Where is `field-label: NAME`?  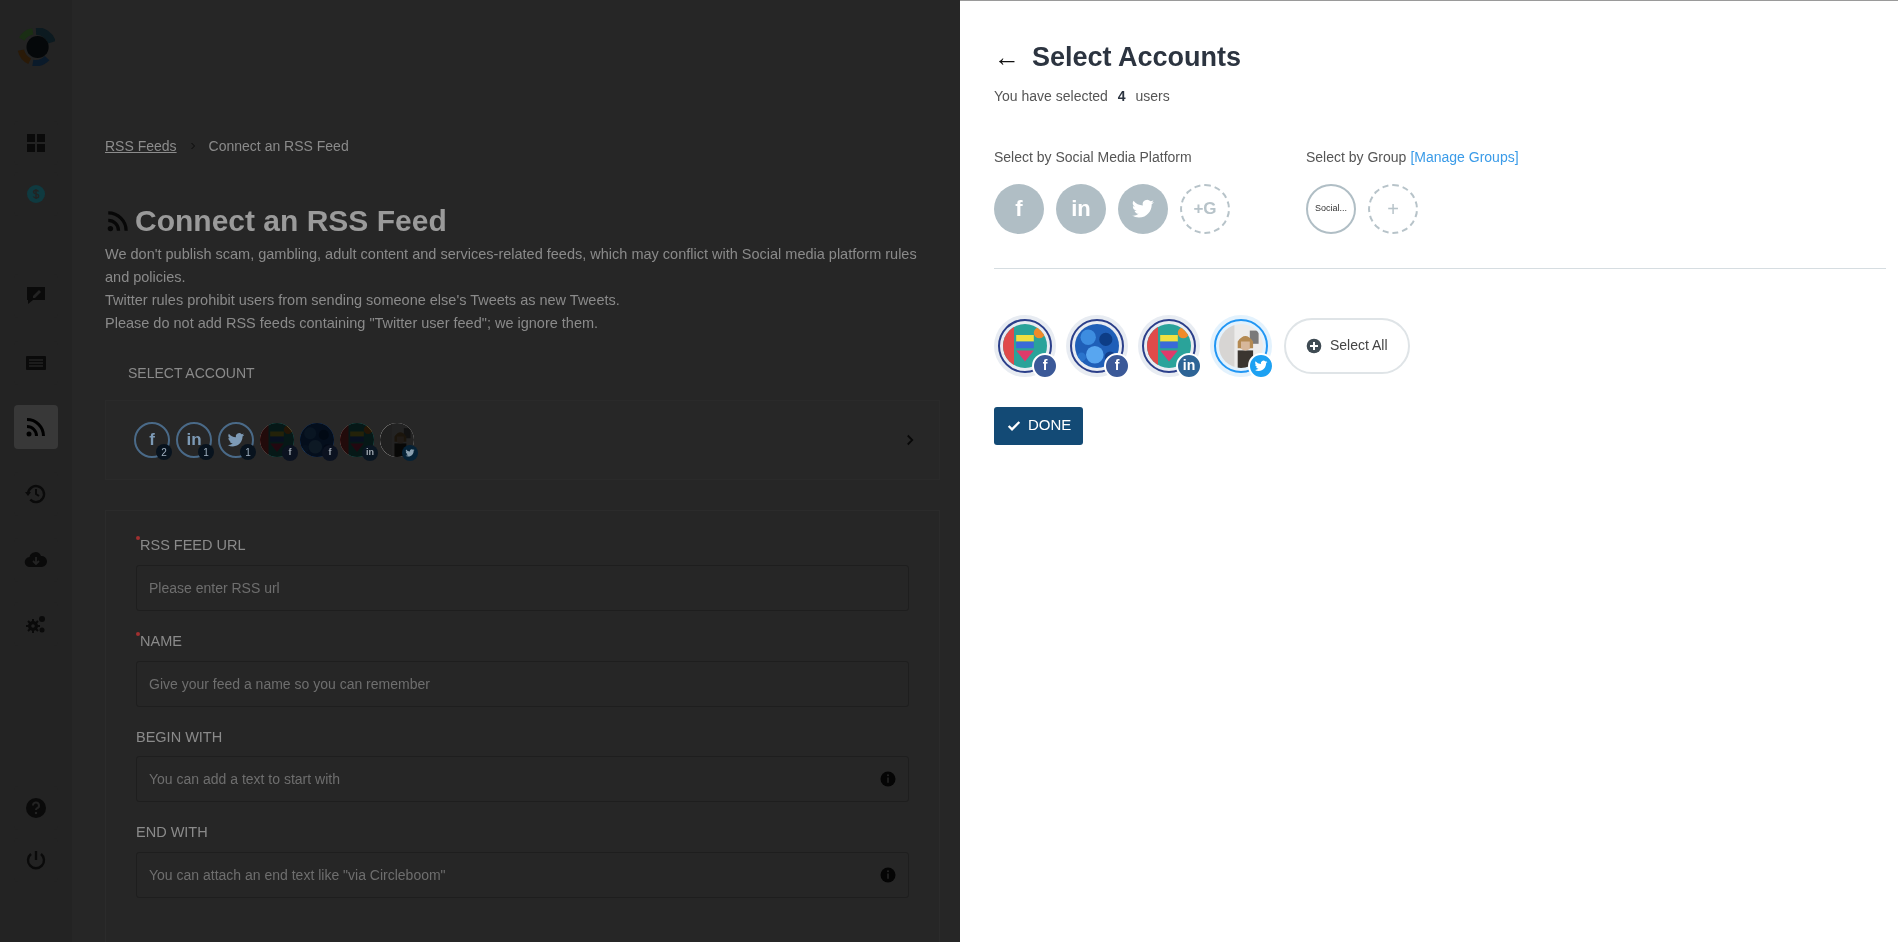
field-label: NAME is located at coordinates (161, 641).